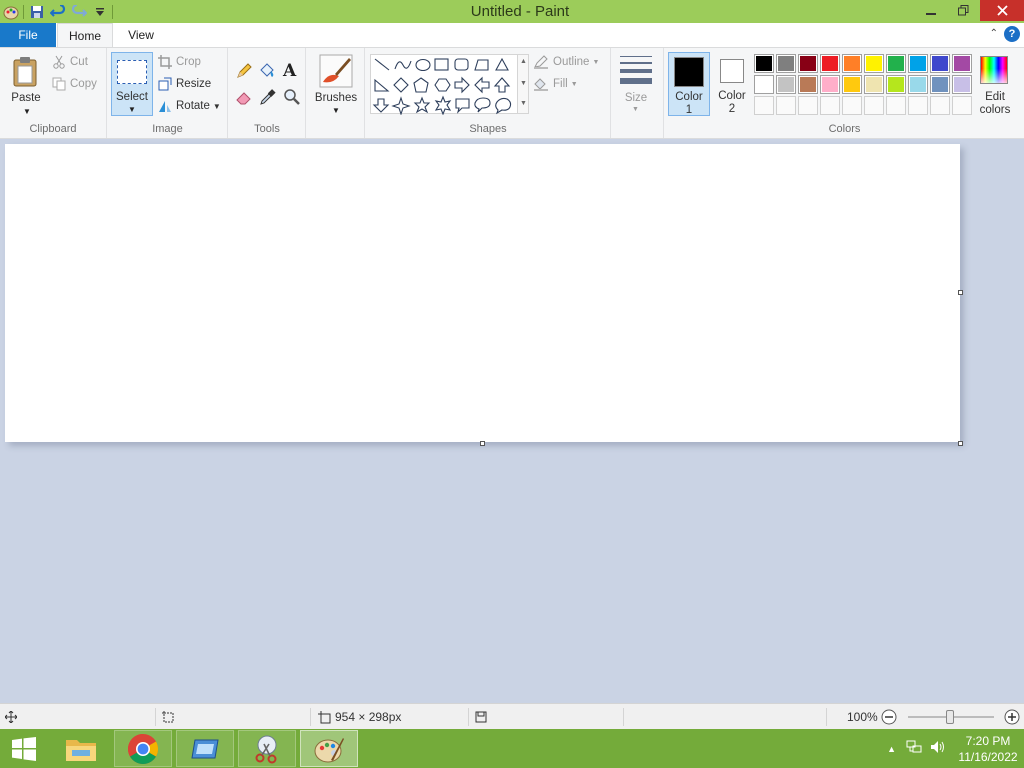 The height and width of the screenshot is (768, 1024). Describe the element at coordinates (81, 748) in the screenshot. I see `taskbar-file-explorer` at that location.